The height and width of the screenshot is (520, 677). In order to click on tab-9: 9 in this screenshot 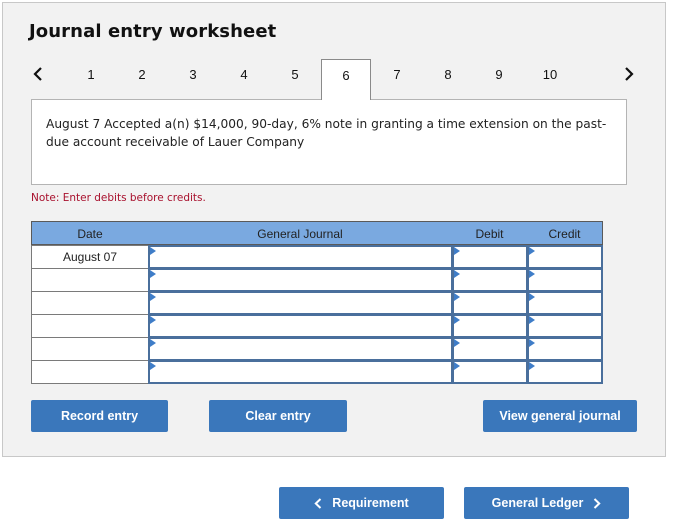, I will do `click(499, 79)`.